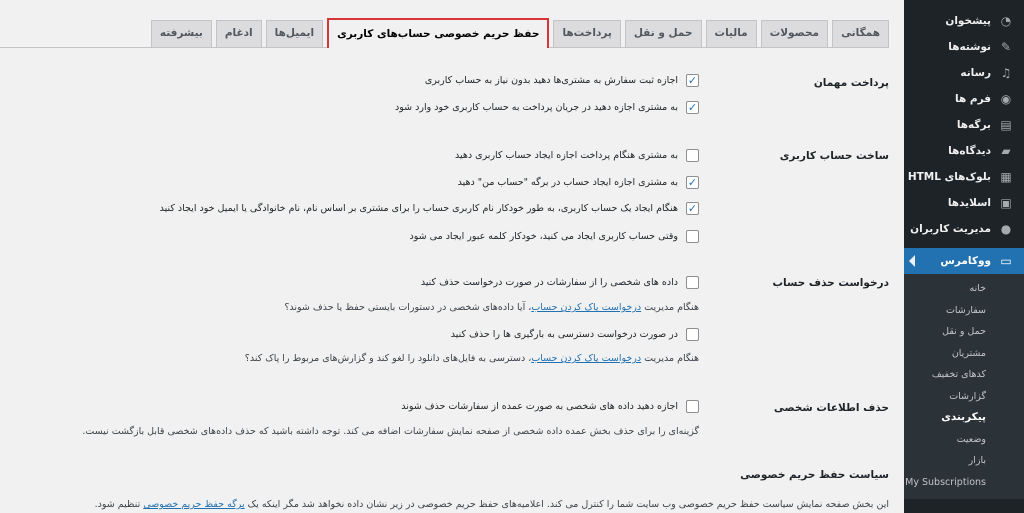  I want to click on guest-checkout-label: پرداخت مهمان, so click(851, 83).